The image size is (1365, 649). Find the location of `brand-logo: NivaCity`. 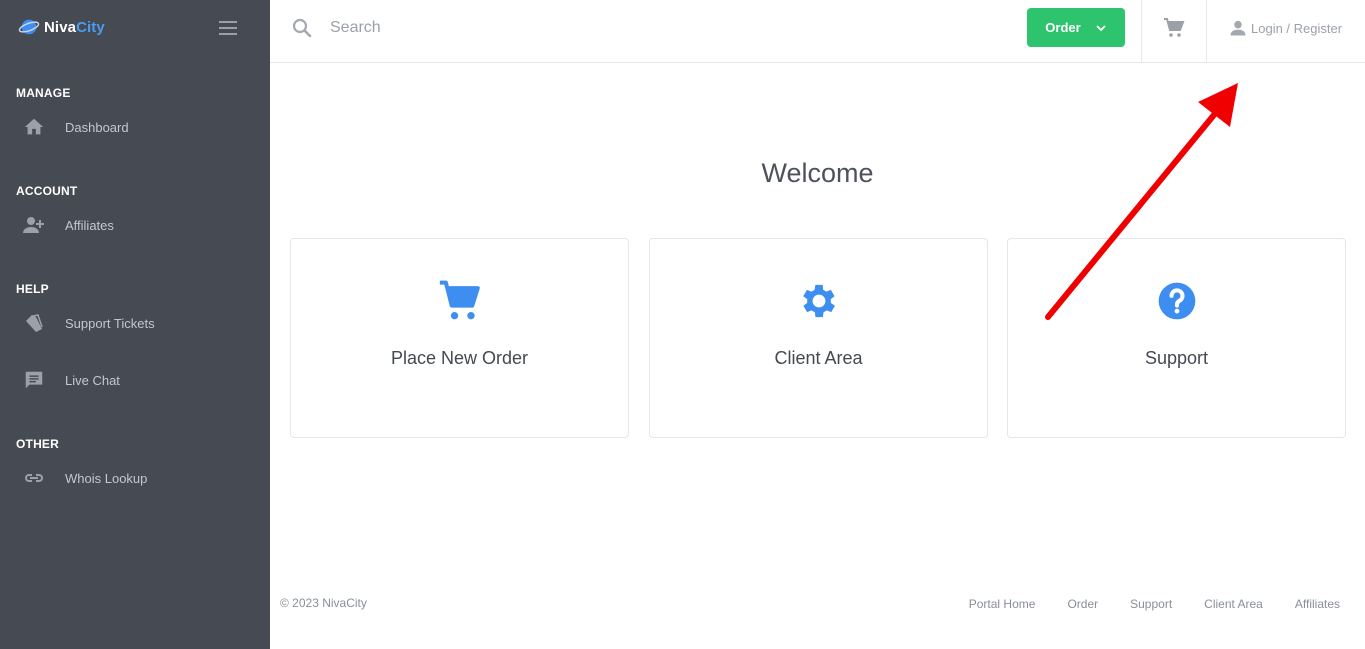

brand-logo: NivaCity is located at coordinates (61, 27).